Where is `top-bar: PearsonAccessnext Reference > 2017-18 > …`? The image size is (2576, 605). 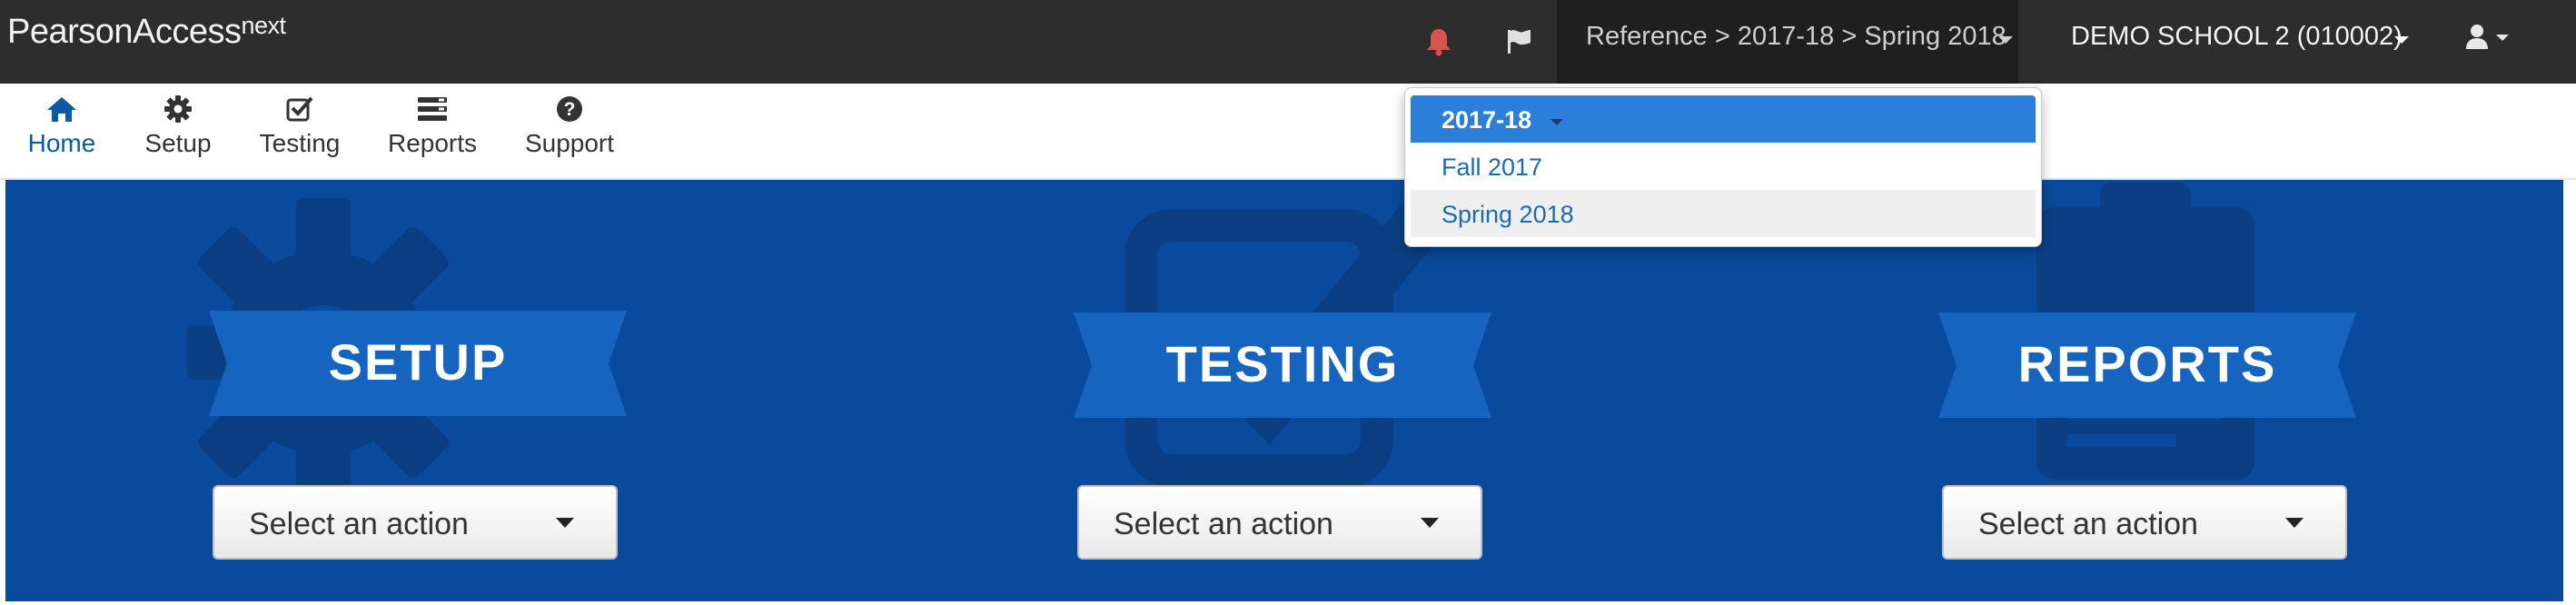 top-bar: PearsonAccessnext Reference > 2017-18 > … is located at coordinates (1288, 42).